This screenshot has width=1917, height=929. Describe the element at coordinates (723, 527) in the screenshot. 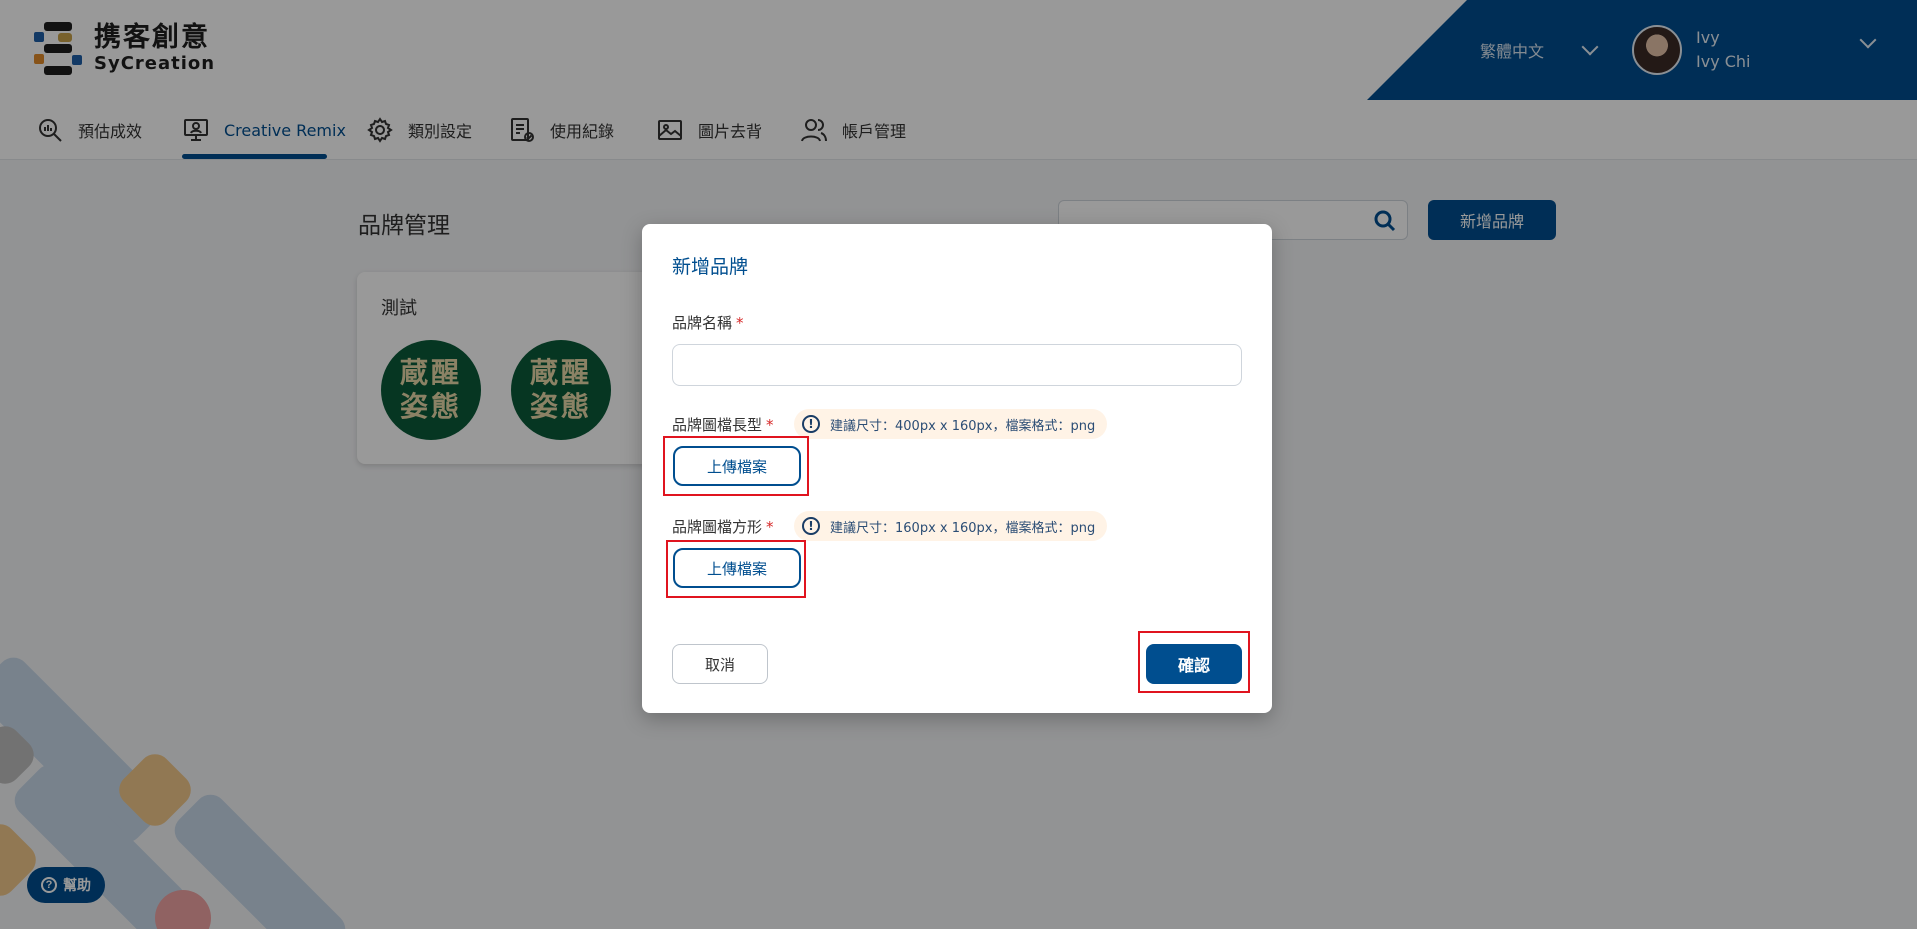

I see `square-logo-label: 品牌圖檔方形 *` at that location.